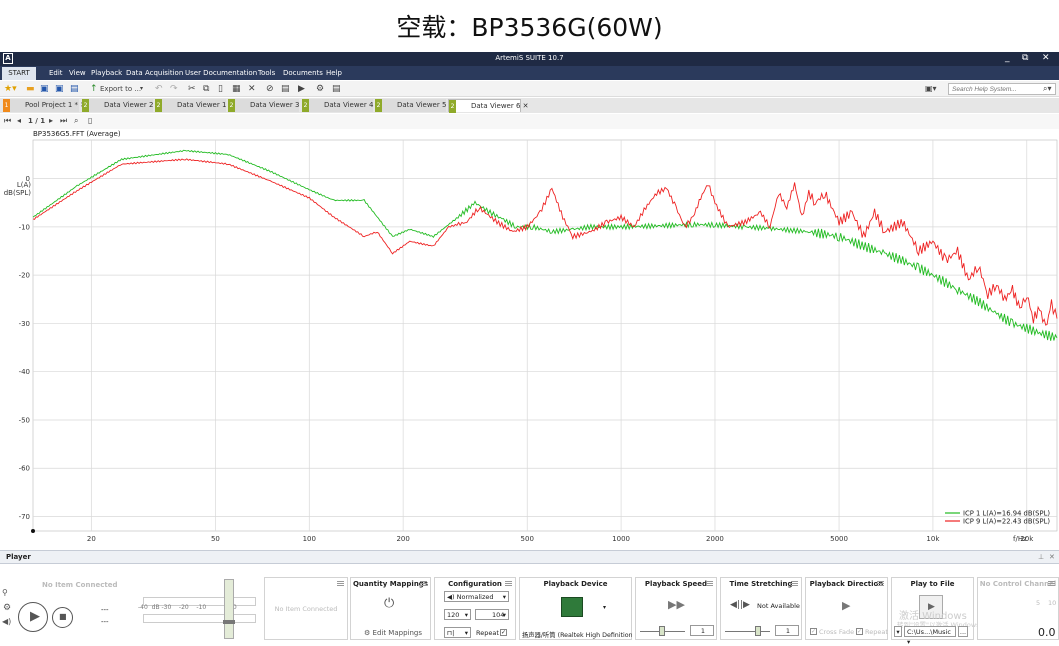  What do you see at coordinates (1025, 58) in the screenshot?
I see `restore-icon: ⧉` at bounding box center [1025, 58].